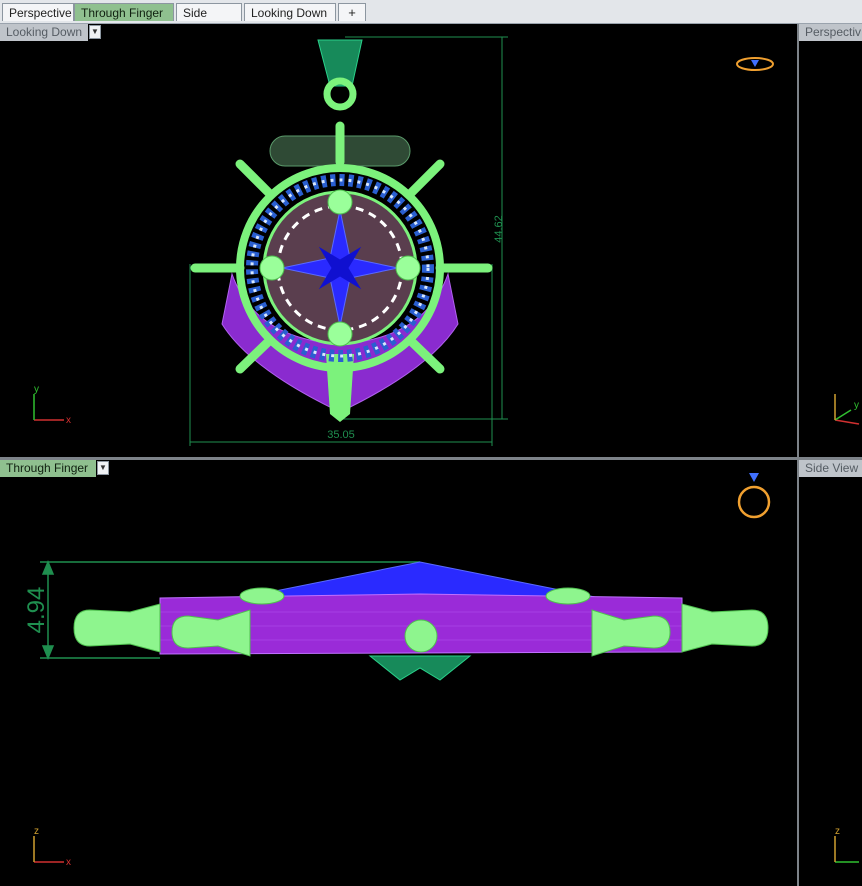  I want to click on viewport-label-side-view: Side View, so click(830, 468).